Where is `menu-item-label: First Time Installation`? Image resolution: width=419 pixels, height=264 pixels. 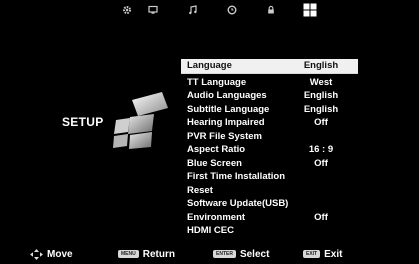
menu-item-label: First Time Installation is located at coordinates (236, 176).